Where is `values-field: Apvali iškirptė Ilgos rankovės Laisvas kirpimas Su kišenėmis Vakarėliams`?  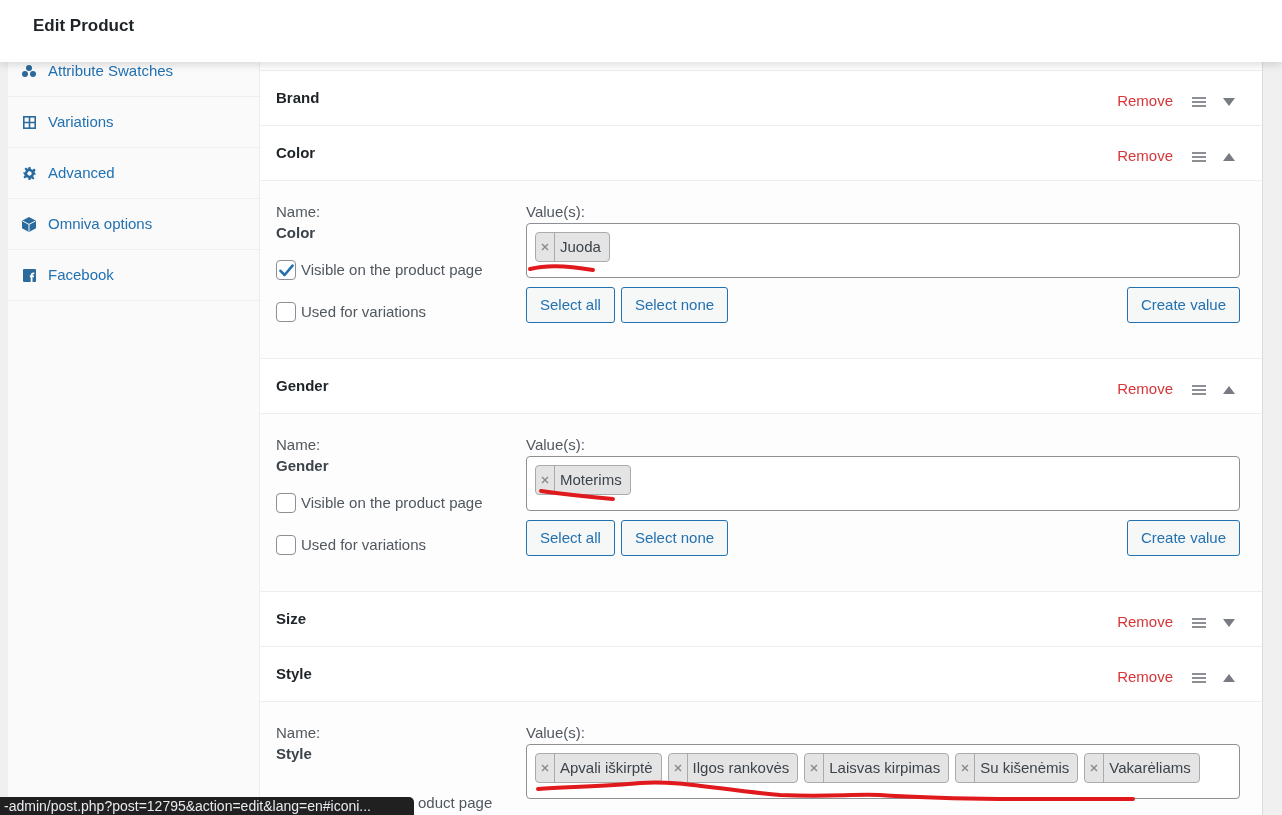 values-field: Apvali iškirptė Ilgos rankovės Laisvas kirpimas Su kišenėmis Vakarėliams is located at coordinates (883, 771).